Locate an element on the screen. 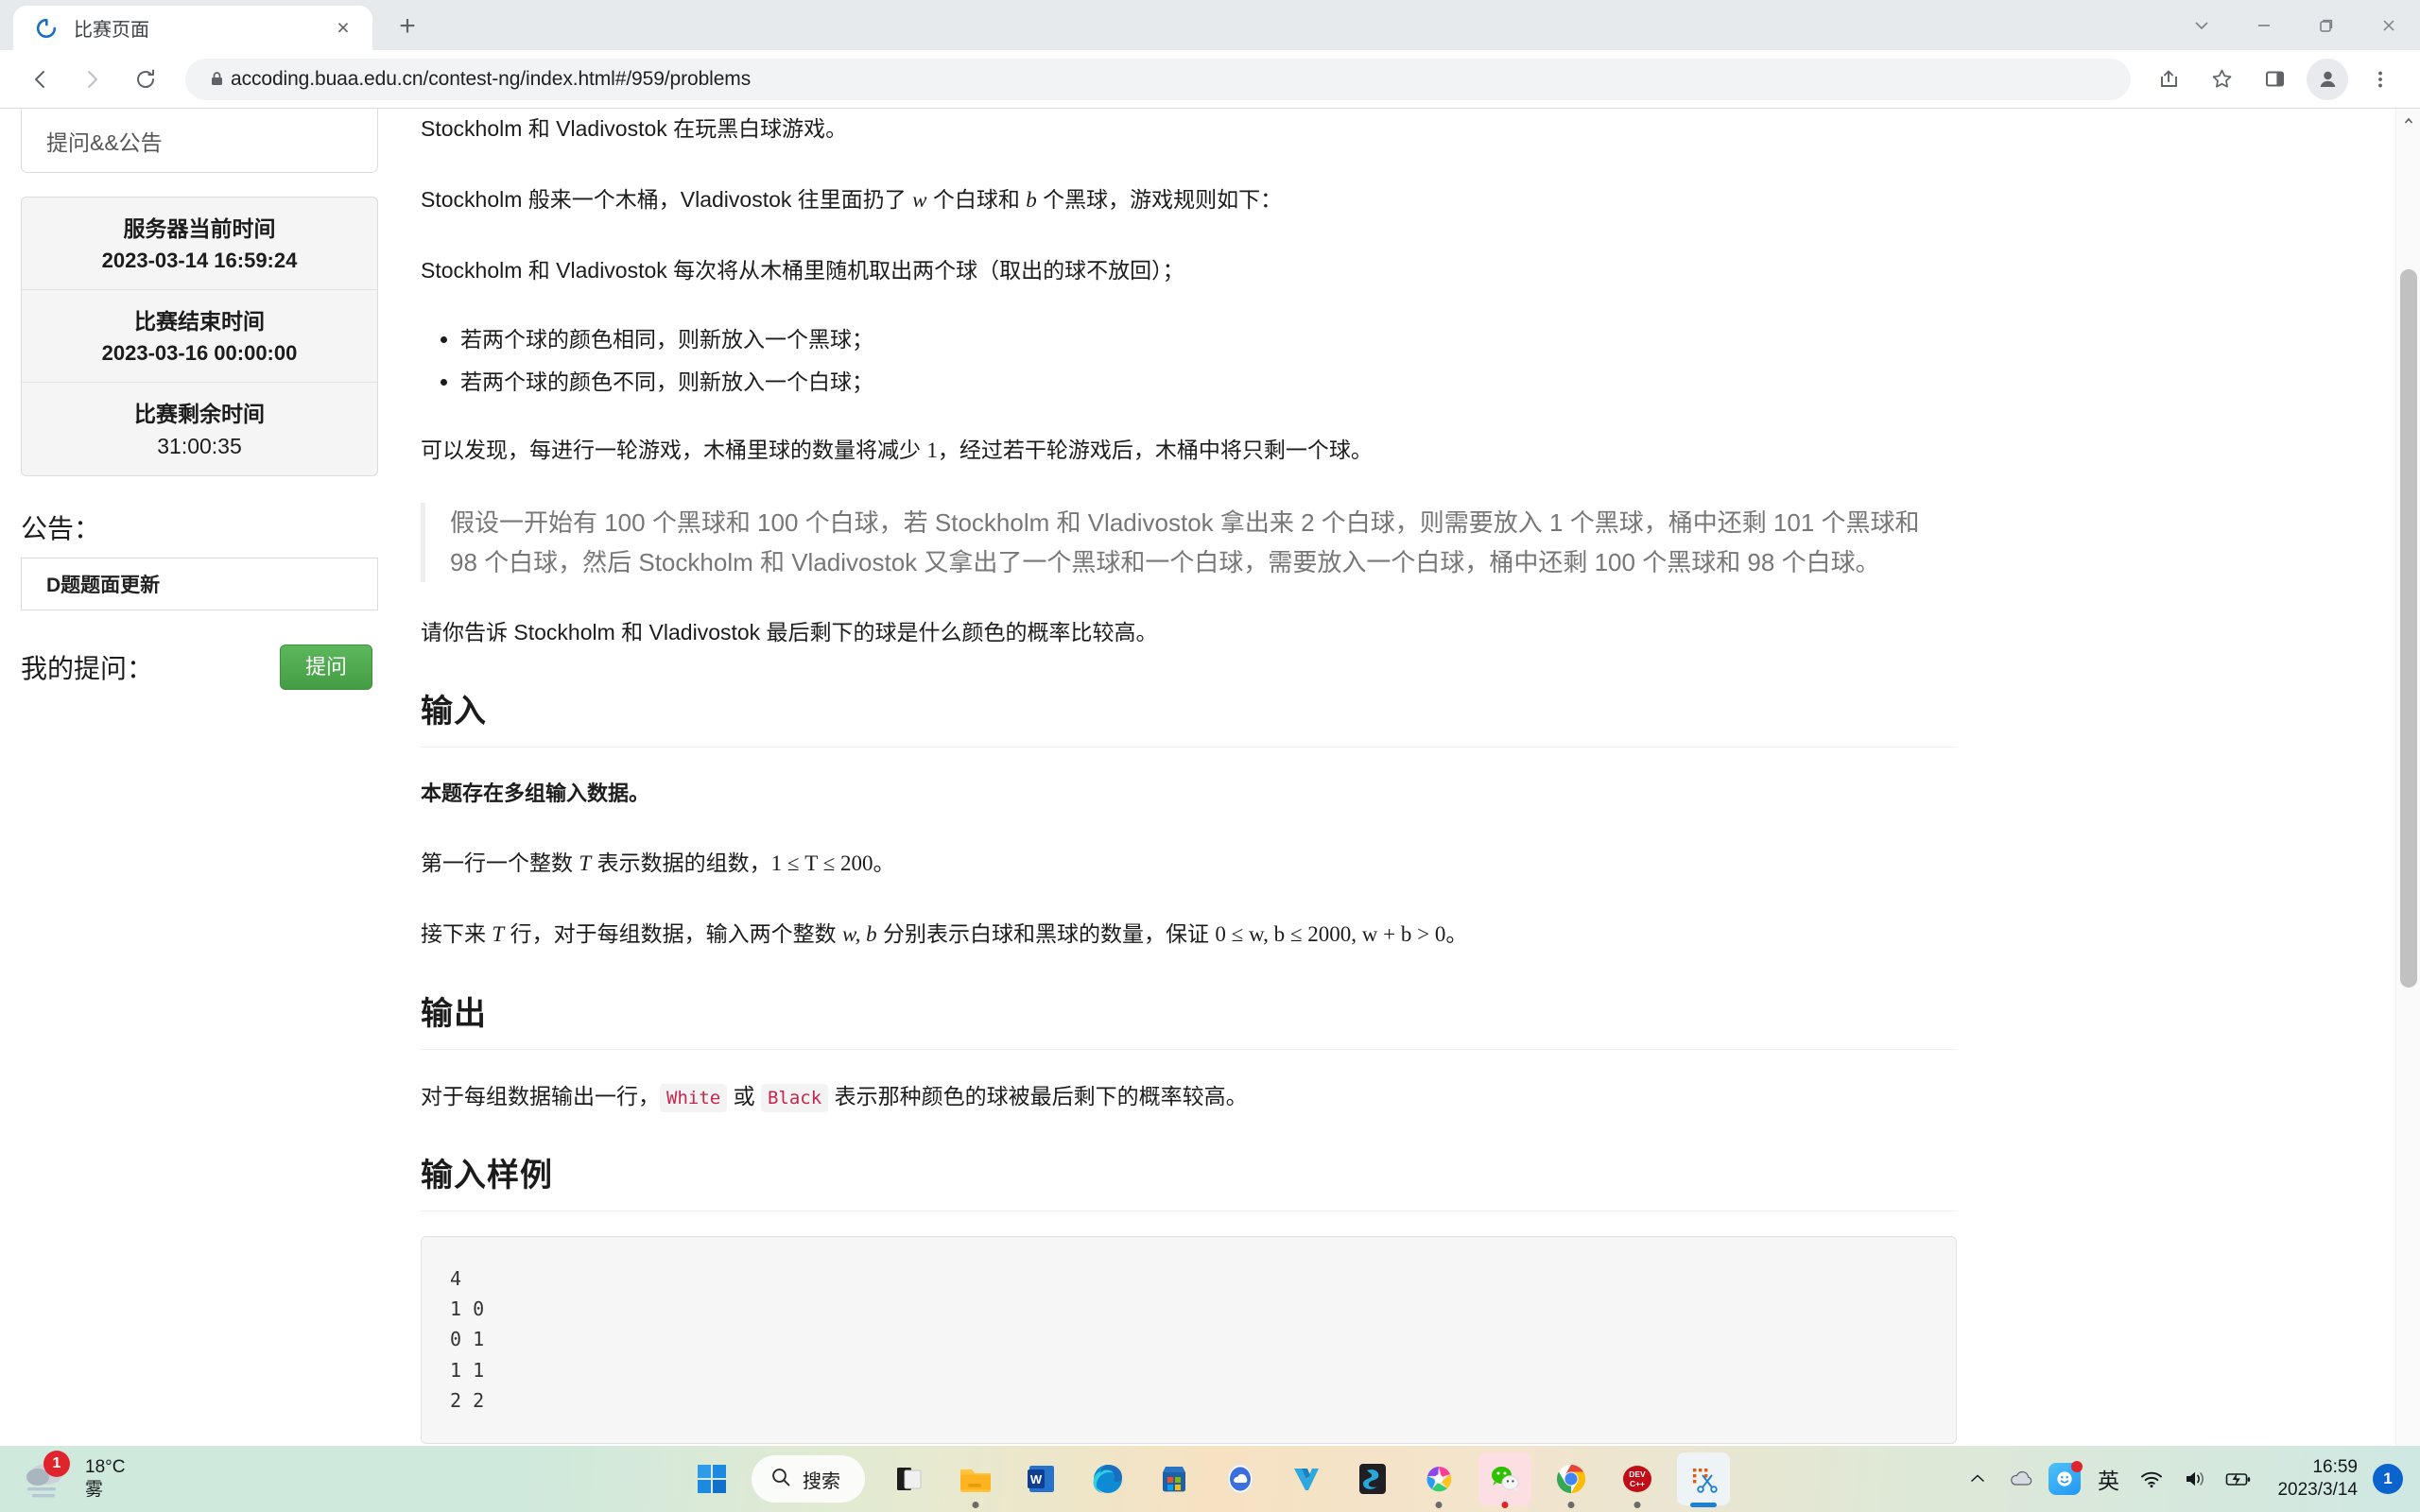  copilot-icon is located at coordinates (1438, 1480).